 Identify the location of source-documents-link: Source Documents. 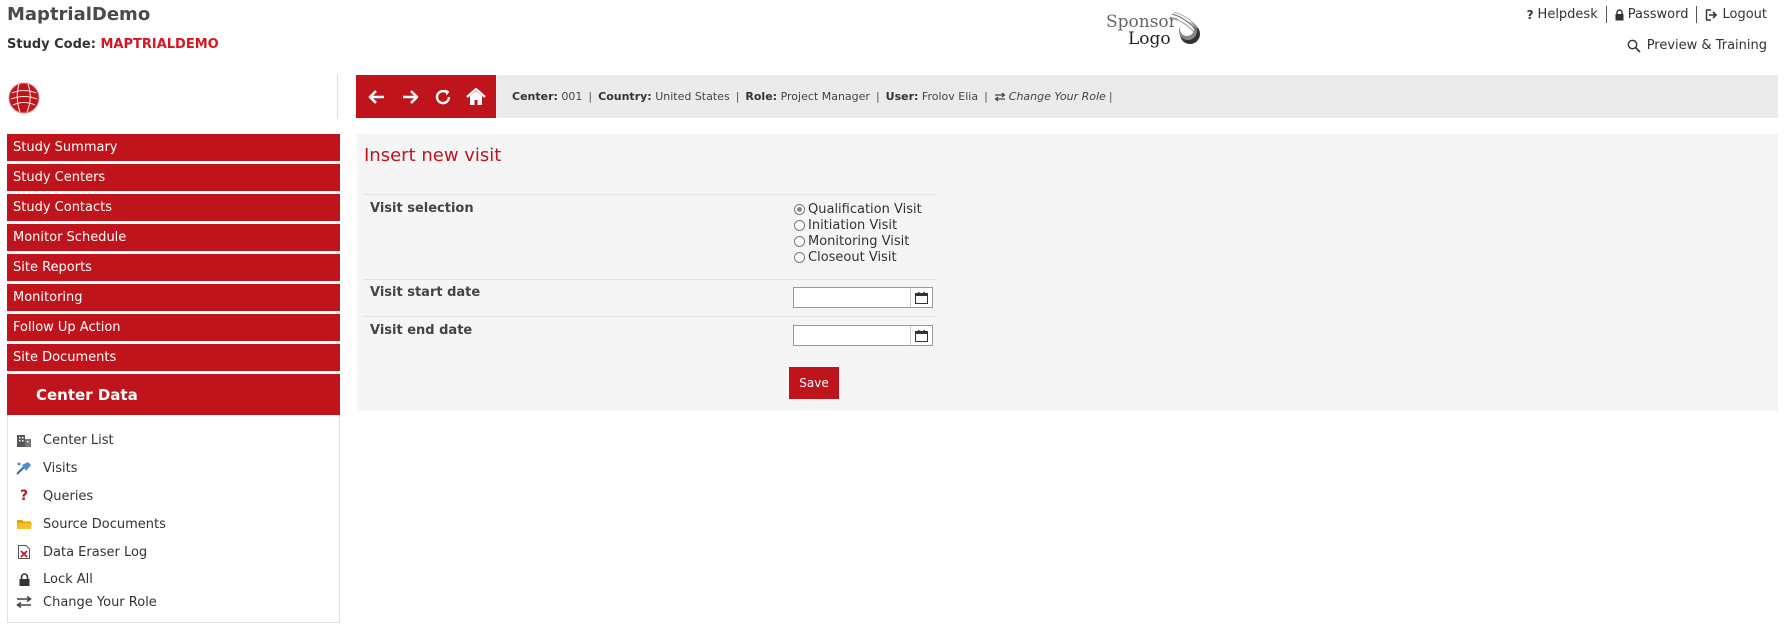
(90, 524).